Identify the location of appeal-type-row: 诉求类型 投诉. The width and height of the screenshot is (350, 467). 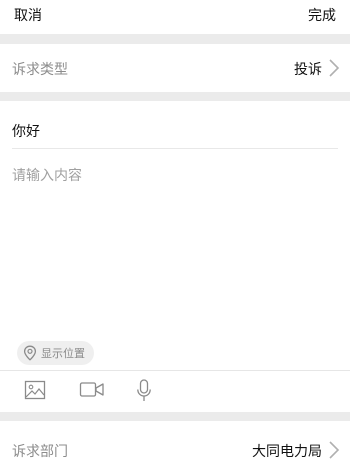
(175, 68).